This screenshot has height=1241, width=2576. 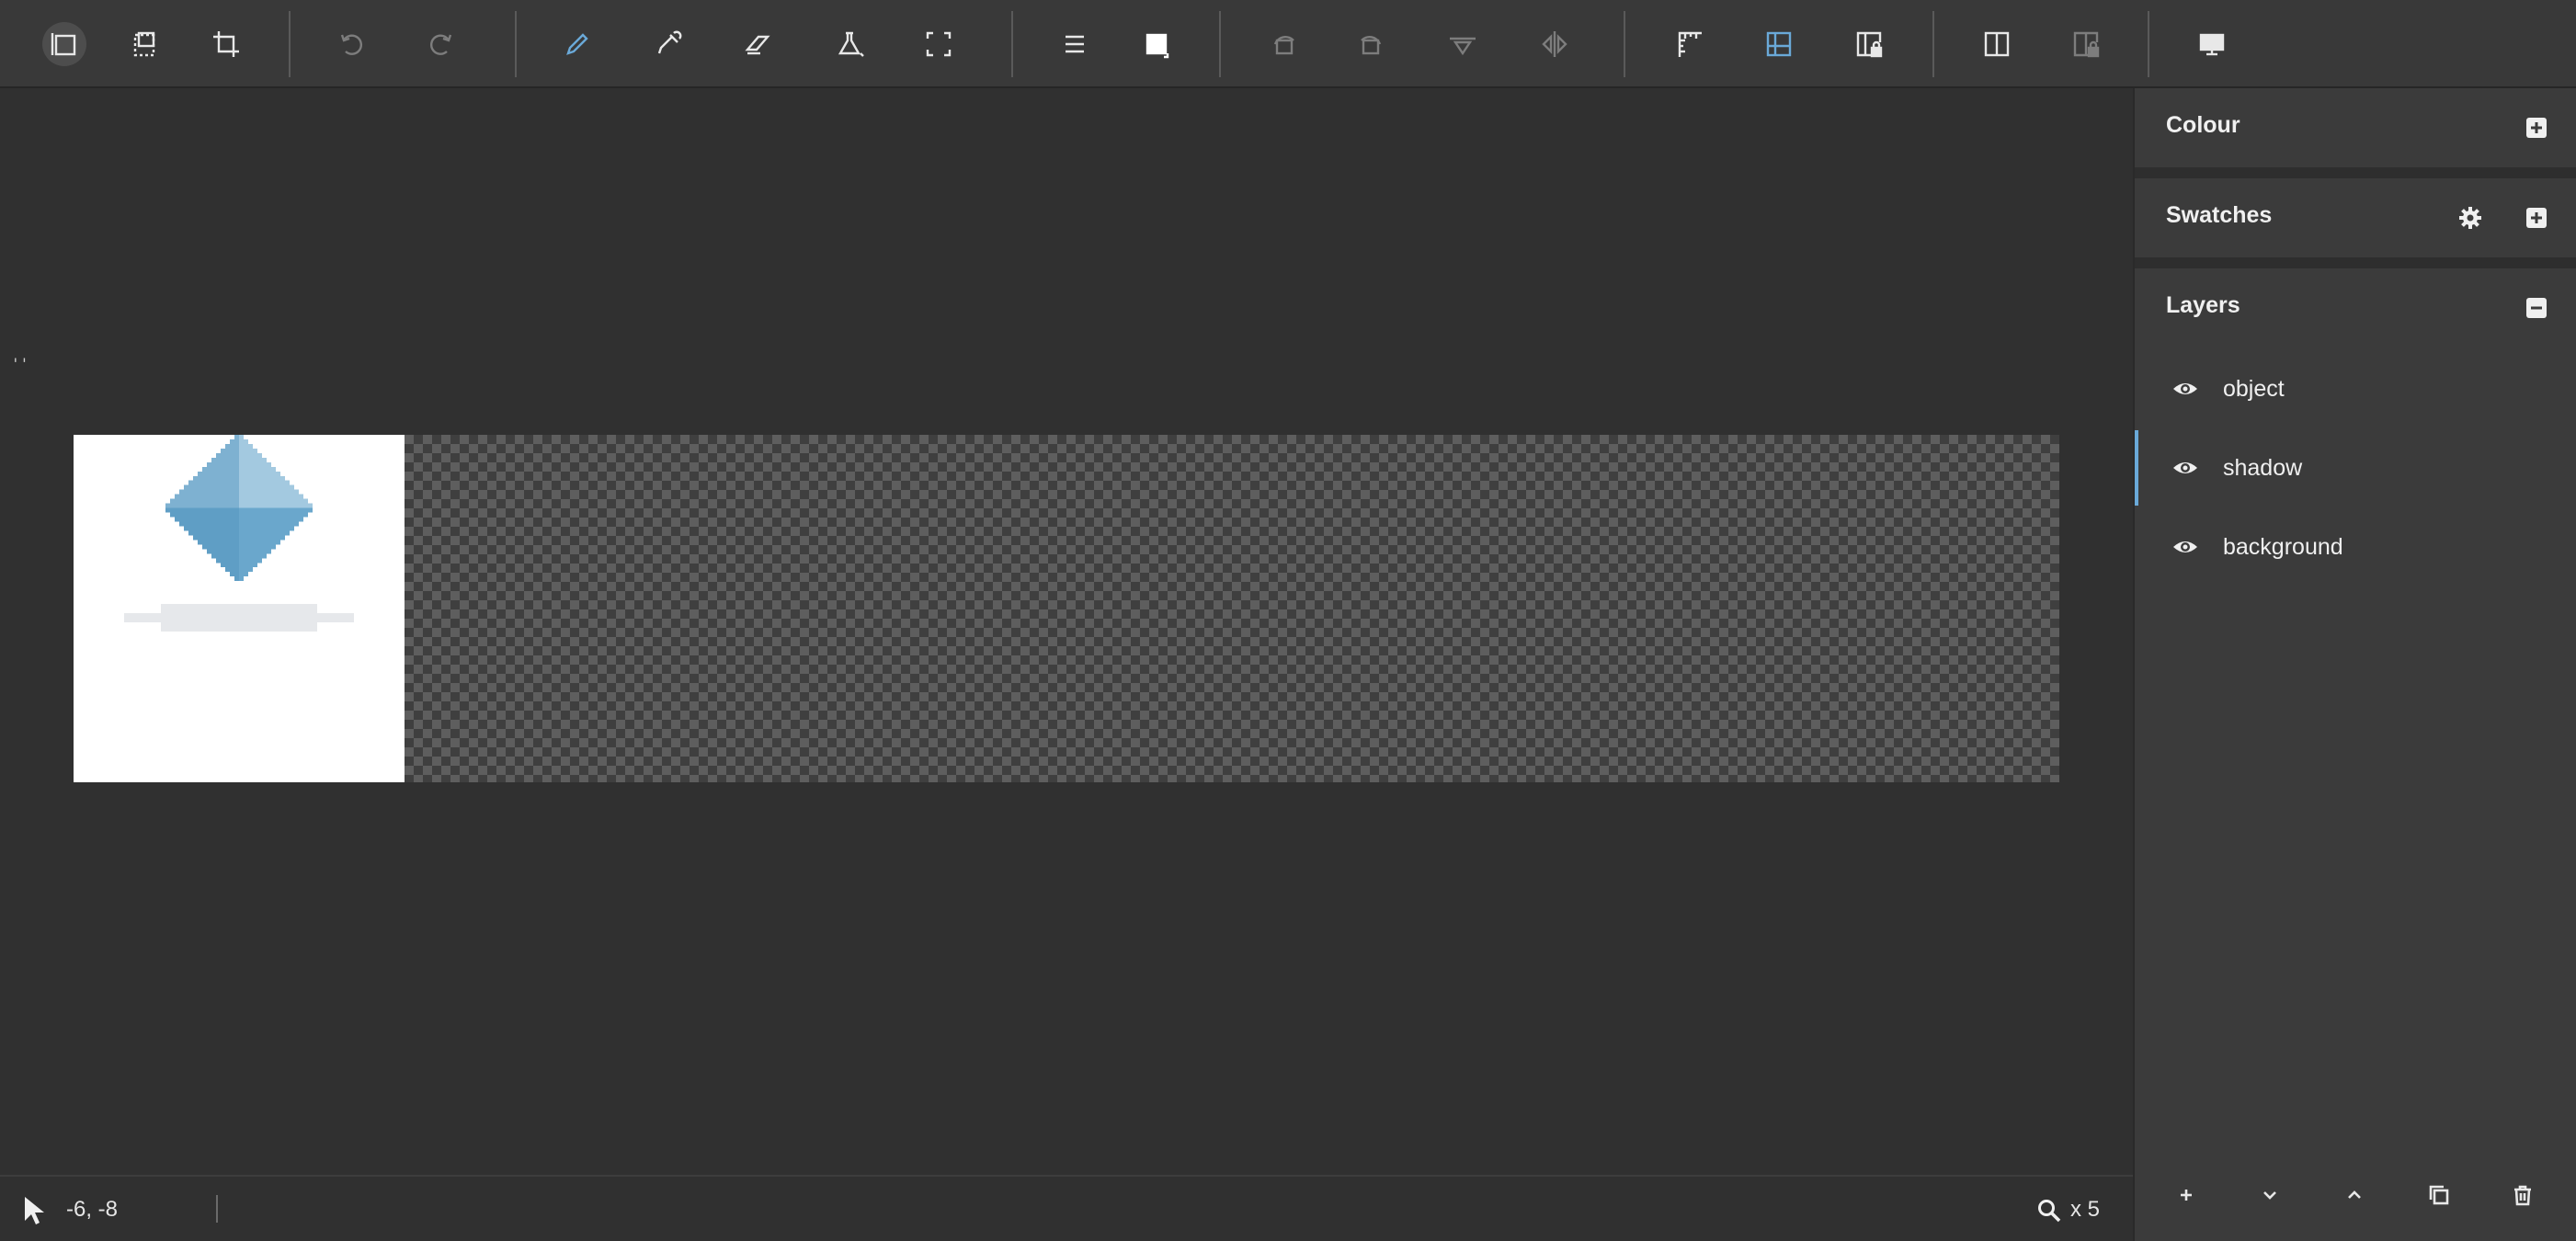 What do you see at coordinates (577, 44) in the screenshot?
I see `pencil-tool-button` at bounding box center [577, 44].